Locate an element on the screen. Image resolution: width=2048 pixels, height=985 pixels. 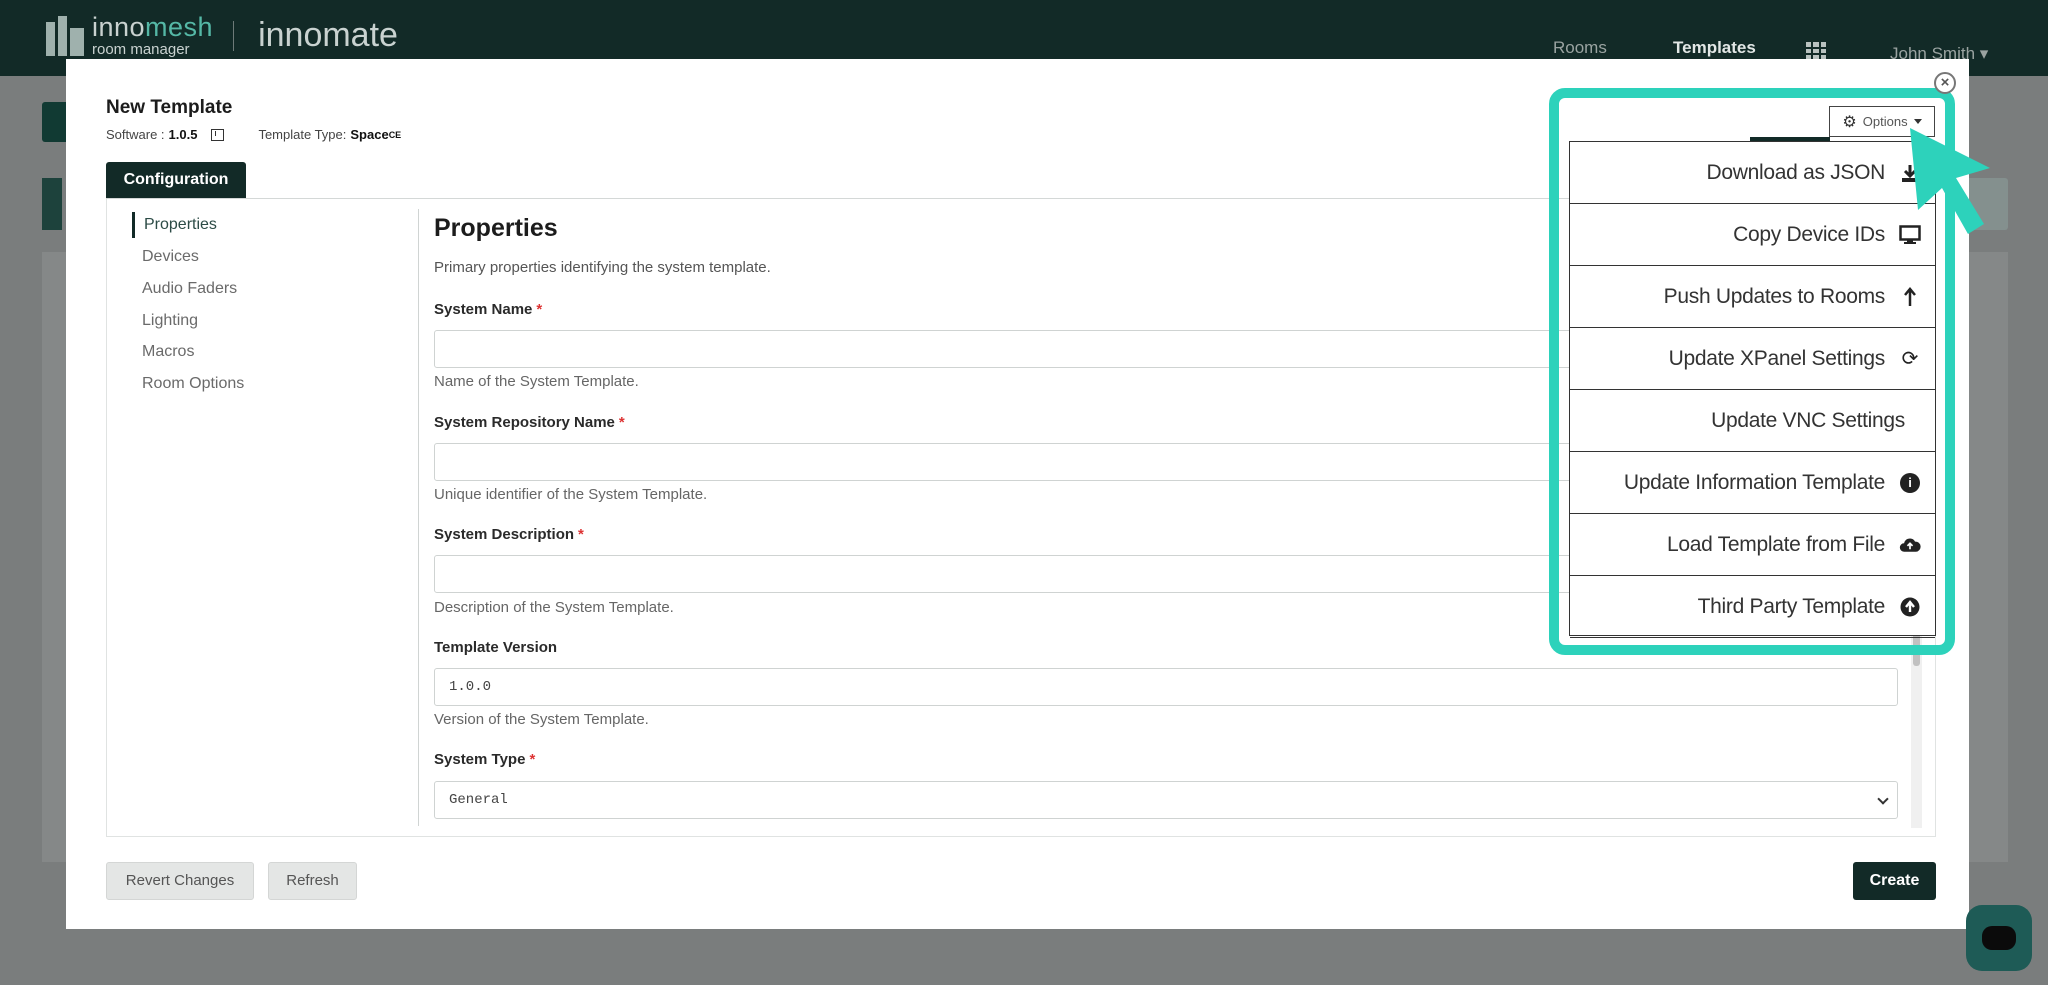
menu-item-push-updates: Push Updates to Rooms is located at coordinates (1752, 297).